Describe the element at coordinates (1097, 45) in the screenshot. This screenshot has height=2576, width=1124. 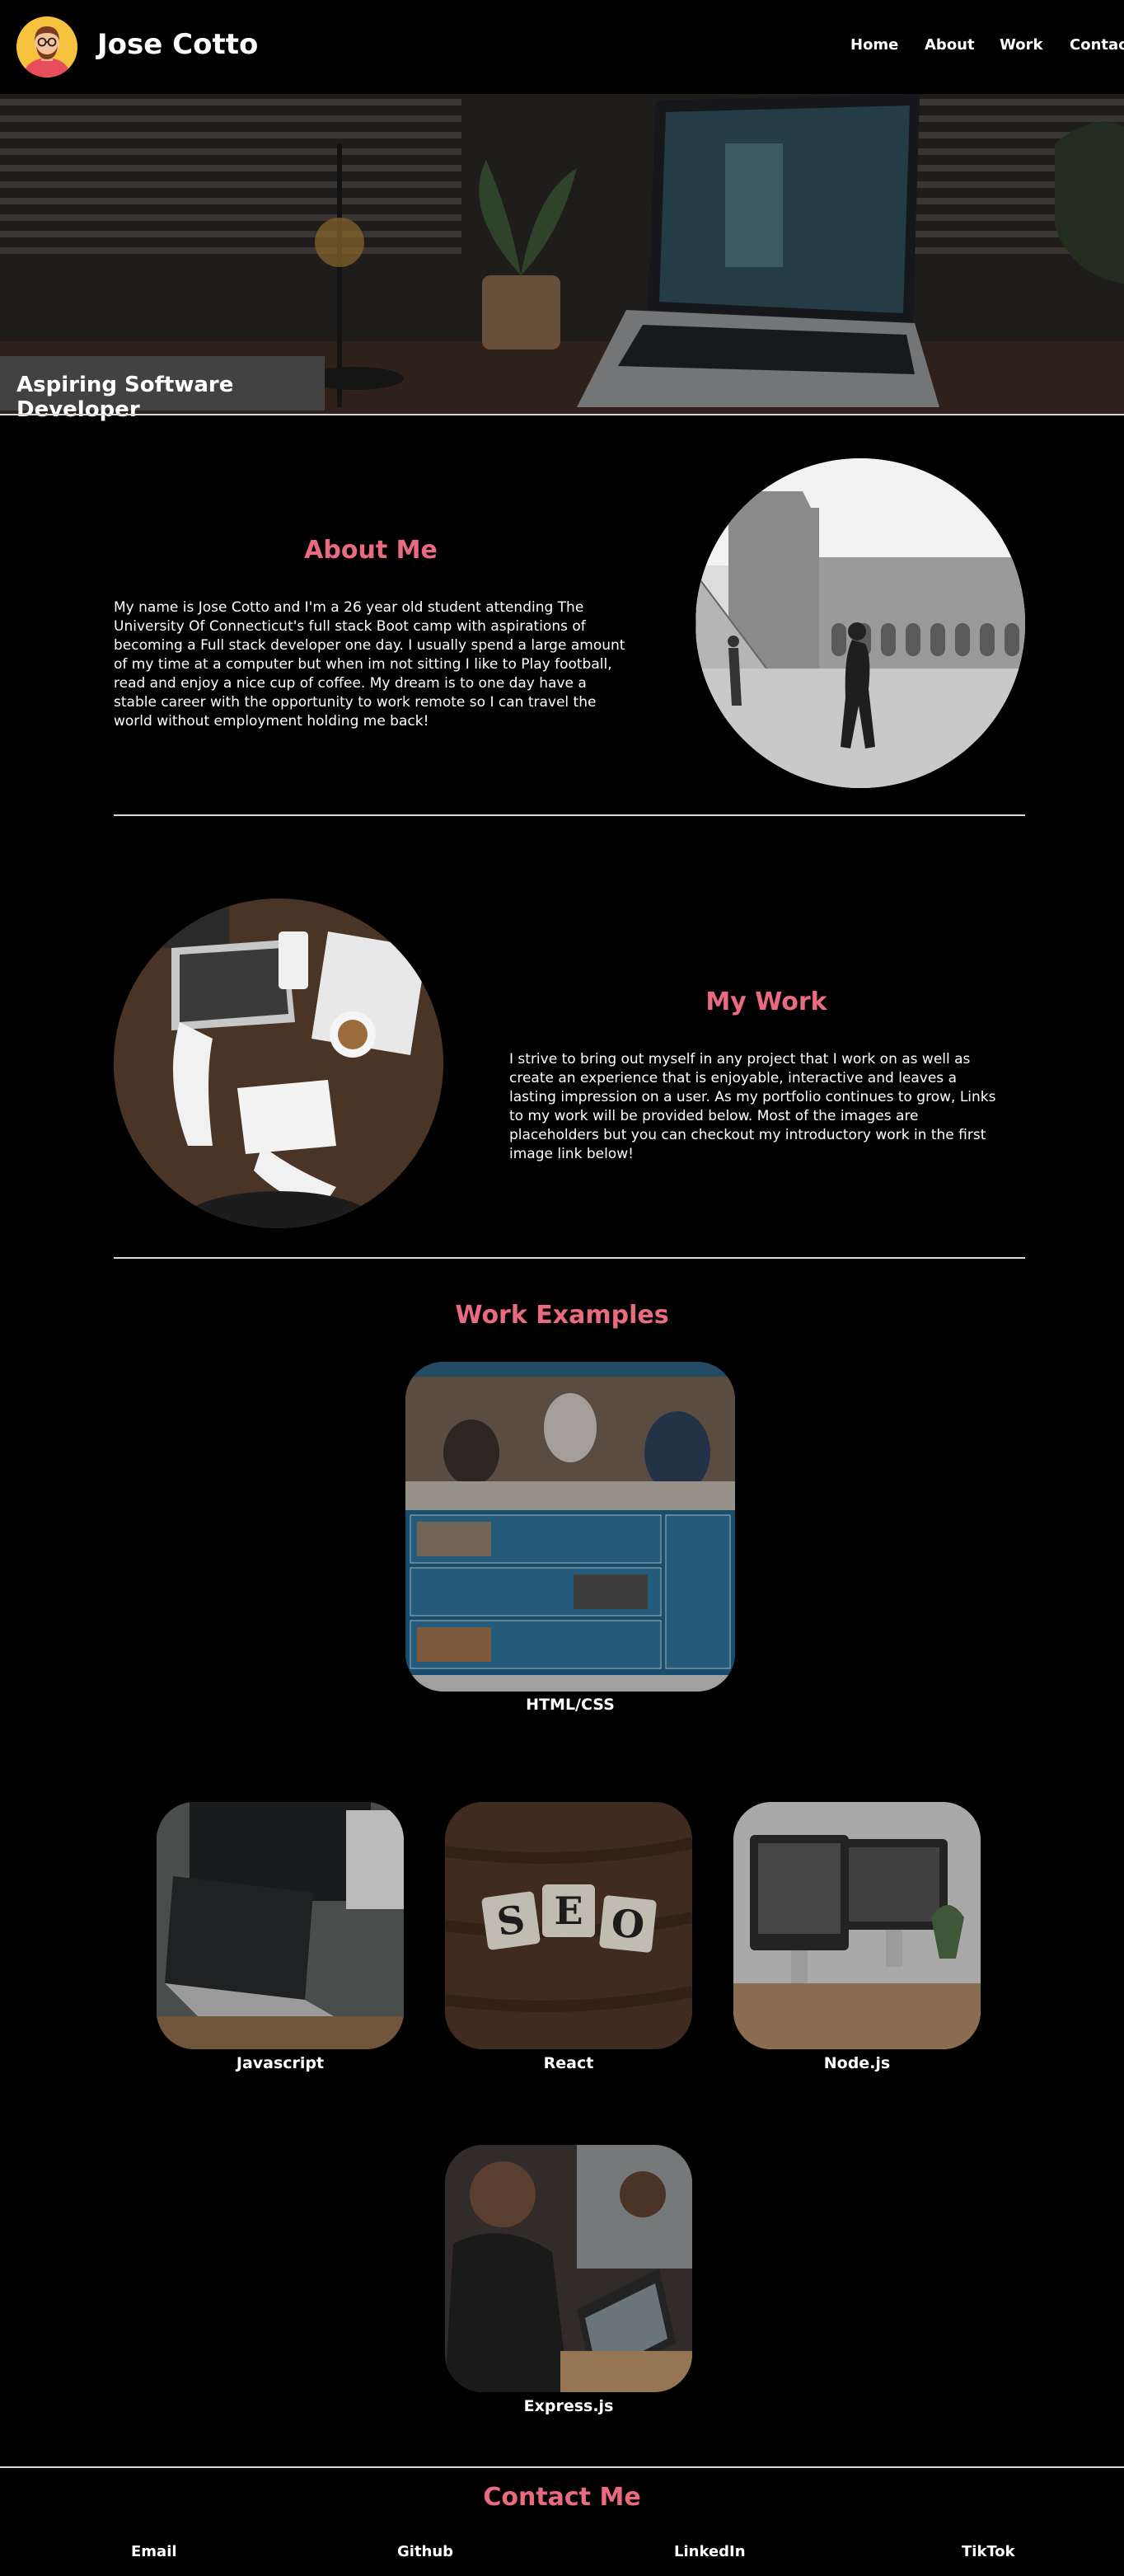
I see `nav-contact-link: Contact` at that location.